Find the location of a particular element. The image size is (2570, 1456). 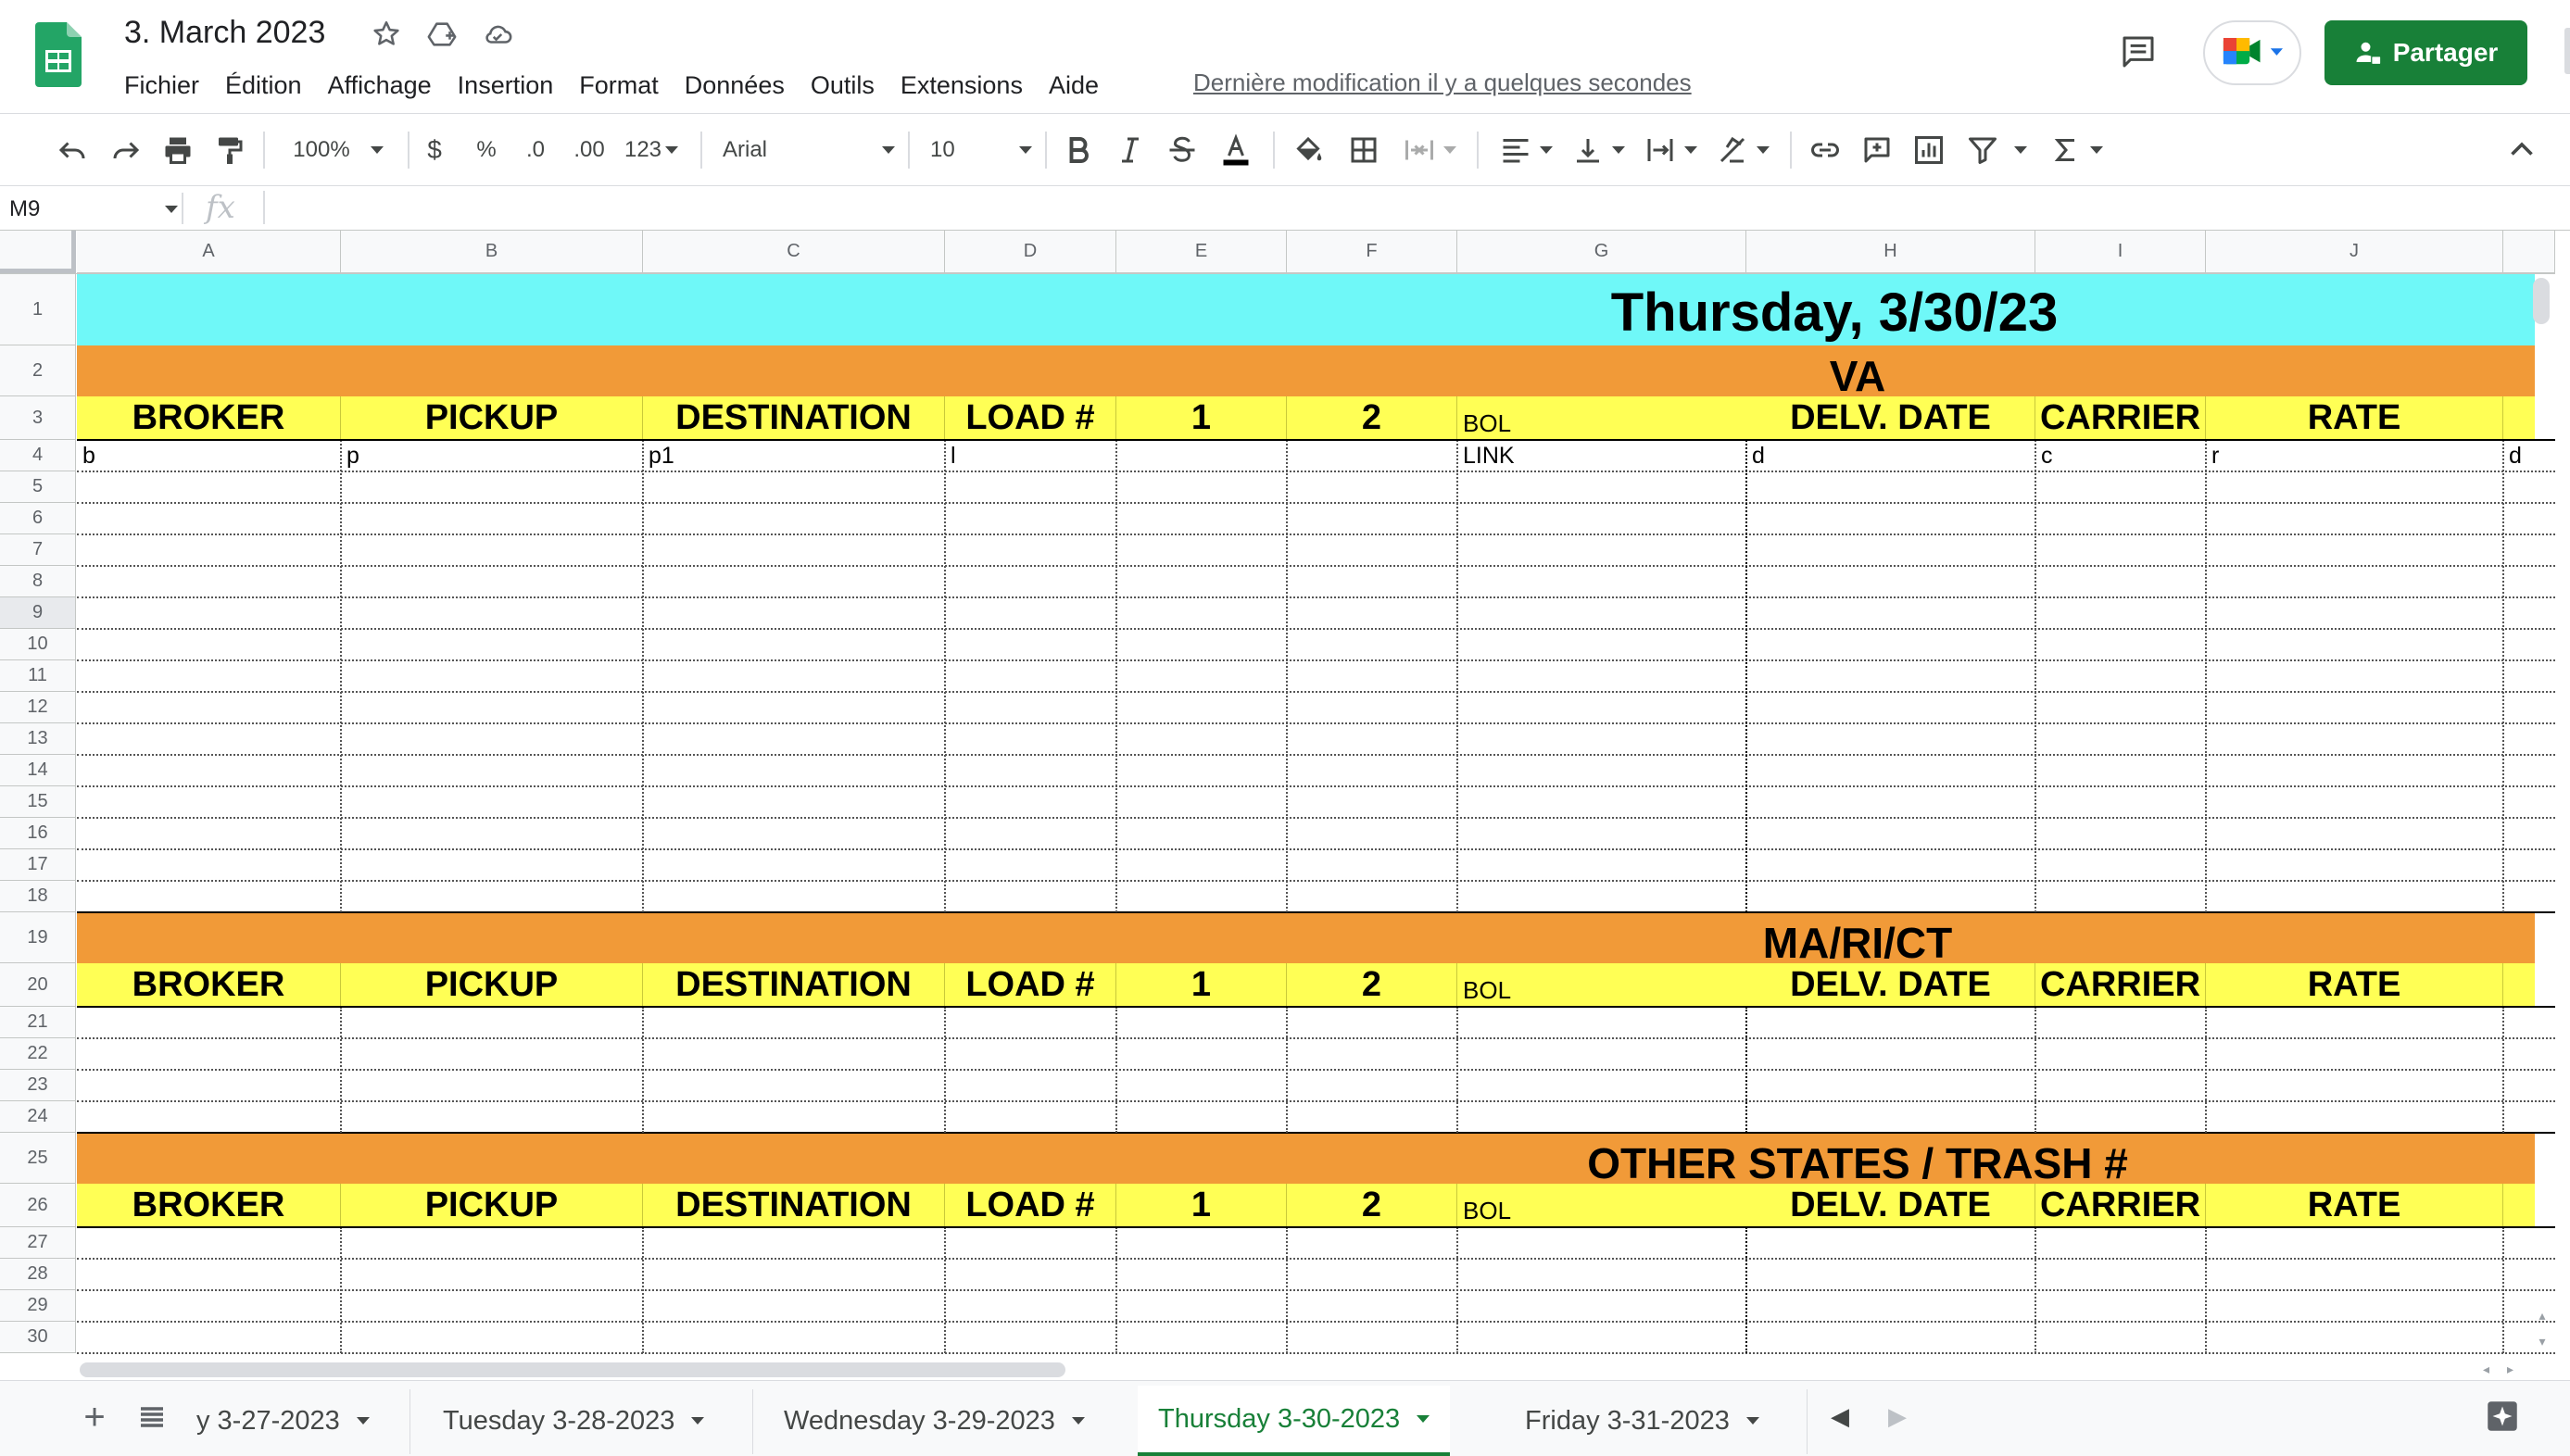

column-header-f: F is located at coordinates (1372, 252).